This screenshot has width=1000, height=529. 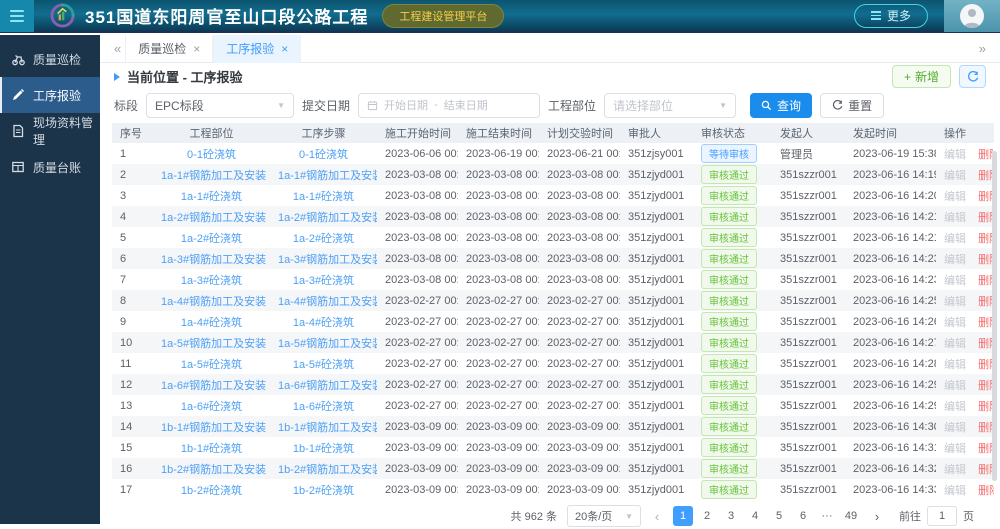 What do you see at coordinates (211, 216) in the screenshot?
I see `part-link: 1a-2#钢筋加工及安装` at bounding box center [211, 216].